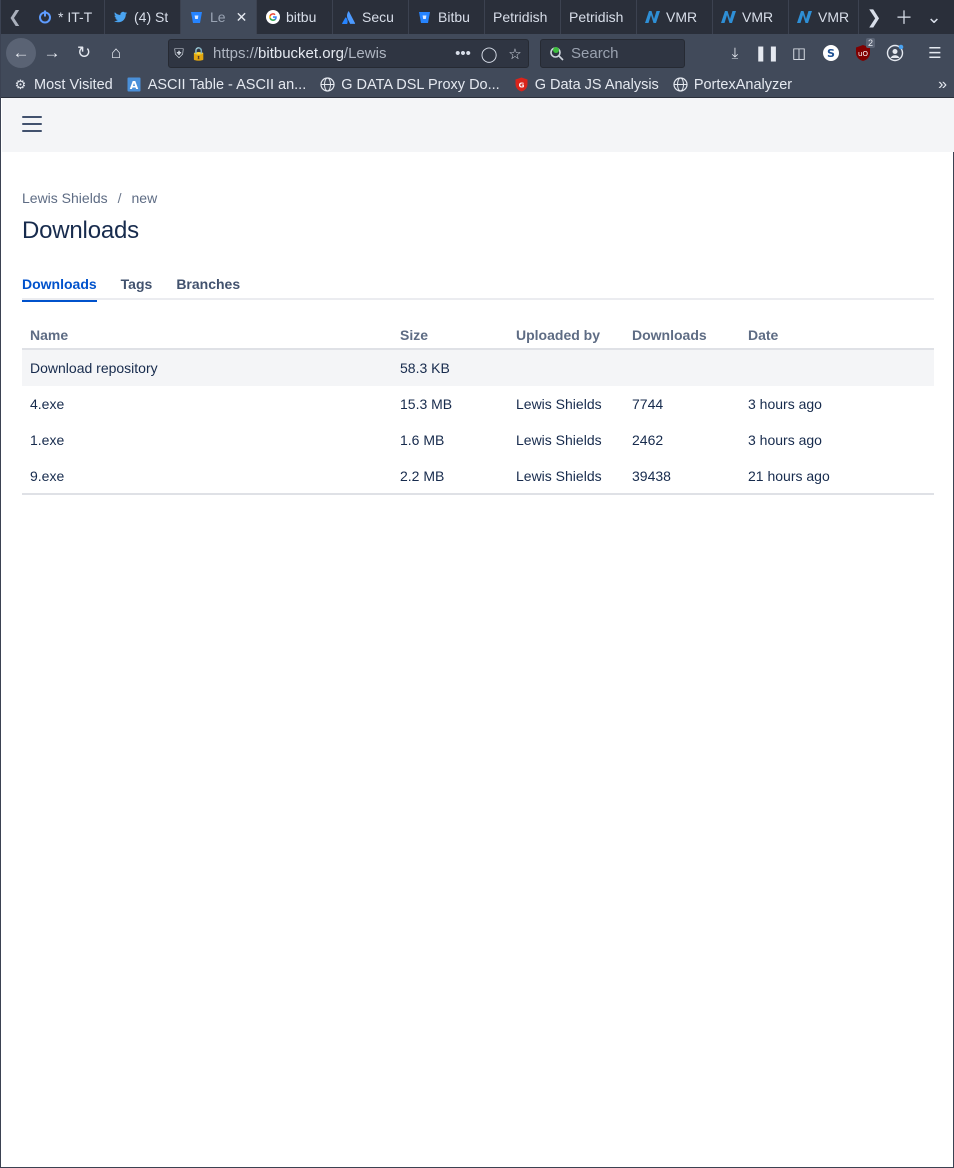 This screenshot has width=954, height=1168. What do you see at coordinates (450, 336) in the screenshot?
I see `column-header-size: Size` at bounding box center [450, 336].